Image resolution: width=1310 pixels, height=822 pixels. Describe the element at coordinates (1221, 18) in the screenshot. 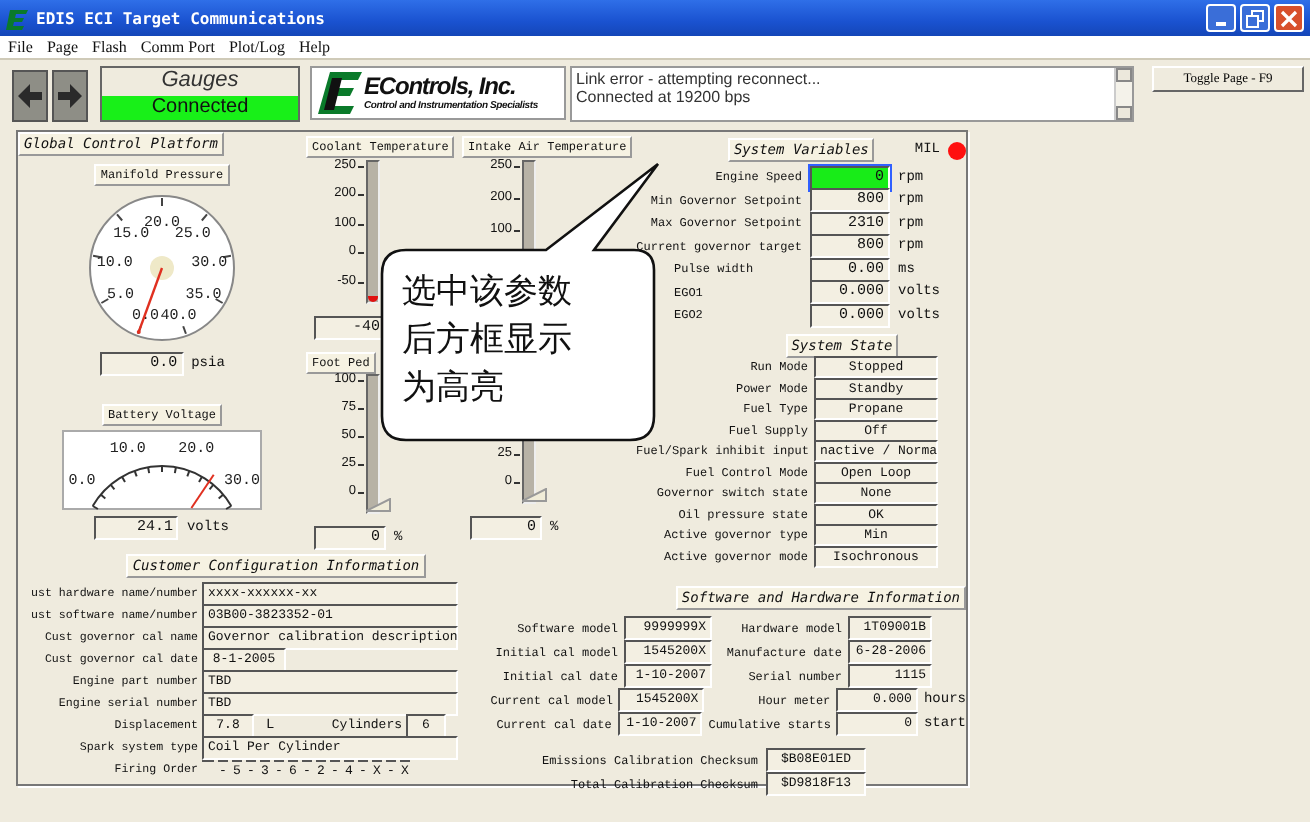

I see `minimize-button` at that location.